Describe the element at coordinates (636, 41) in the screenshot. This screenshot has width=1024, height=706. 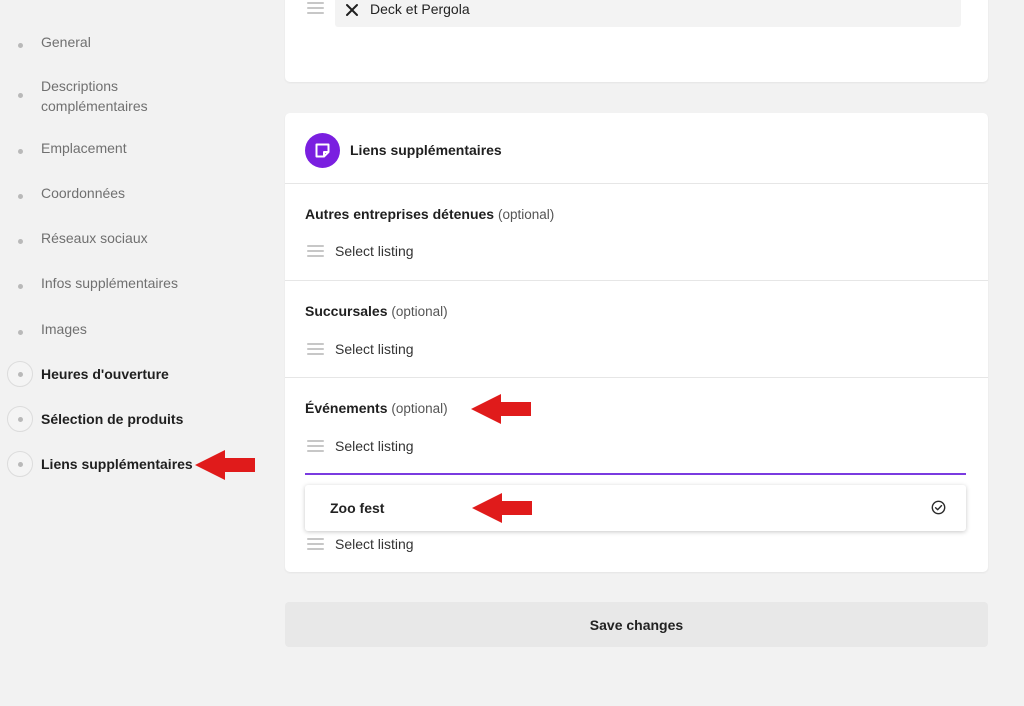
I see `previous-section-card: Deck et Pergola` at that location.